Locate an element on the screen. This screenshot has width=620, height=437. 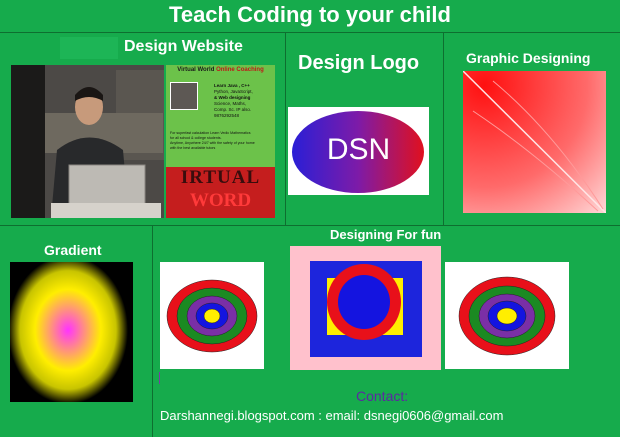
logo-text: DSN is located at coordinates (358, 149).